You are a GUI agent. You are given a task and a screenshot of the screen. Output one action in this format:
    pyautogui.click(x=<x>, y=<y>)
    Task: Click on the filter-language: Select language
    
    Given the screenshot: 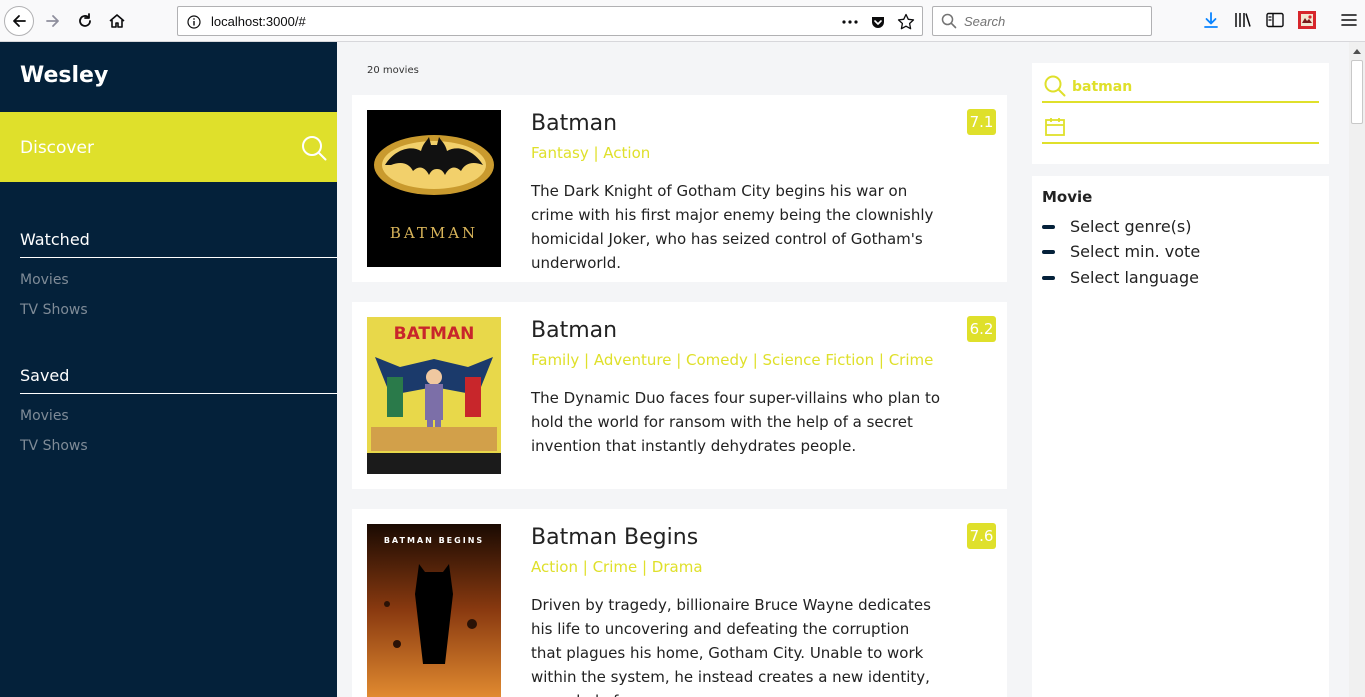 What is the action you would take?
    pyautogui.click(x=1120, y=277)
    